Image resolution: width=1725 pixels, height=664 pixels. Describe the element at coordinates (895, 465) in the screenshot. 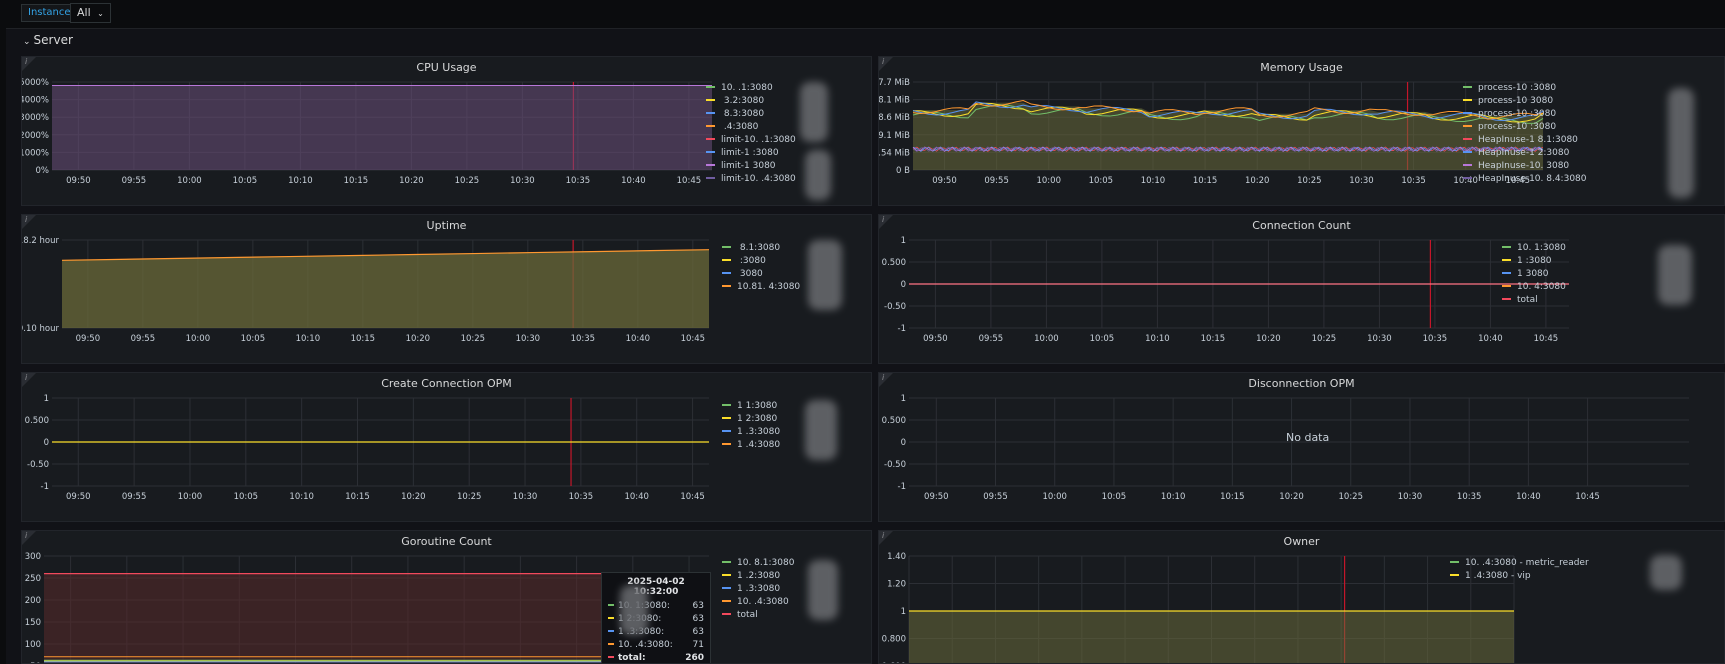

I see `y-tick-label: -0.50` at that location.